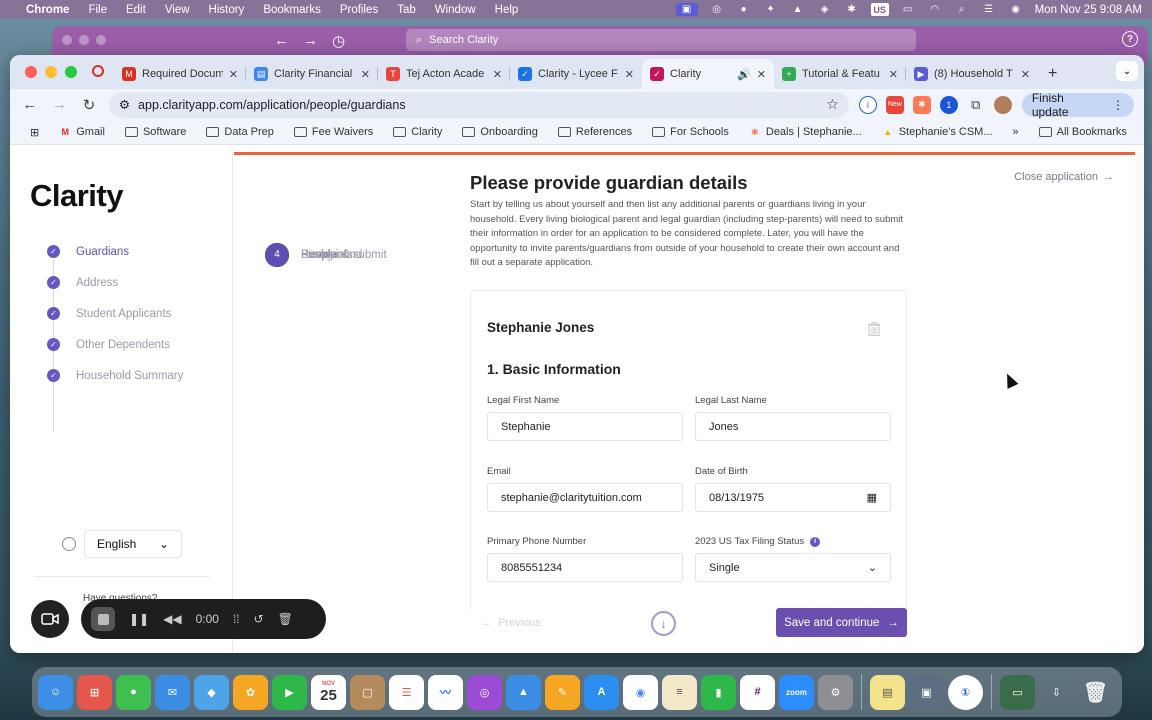 This screenshot has width=1152, height=720. Describe the element at coordinates (71, 72) in the screenshot. I see `maximize-window-button` at that location.